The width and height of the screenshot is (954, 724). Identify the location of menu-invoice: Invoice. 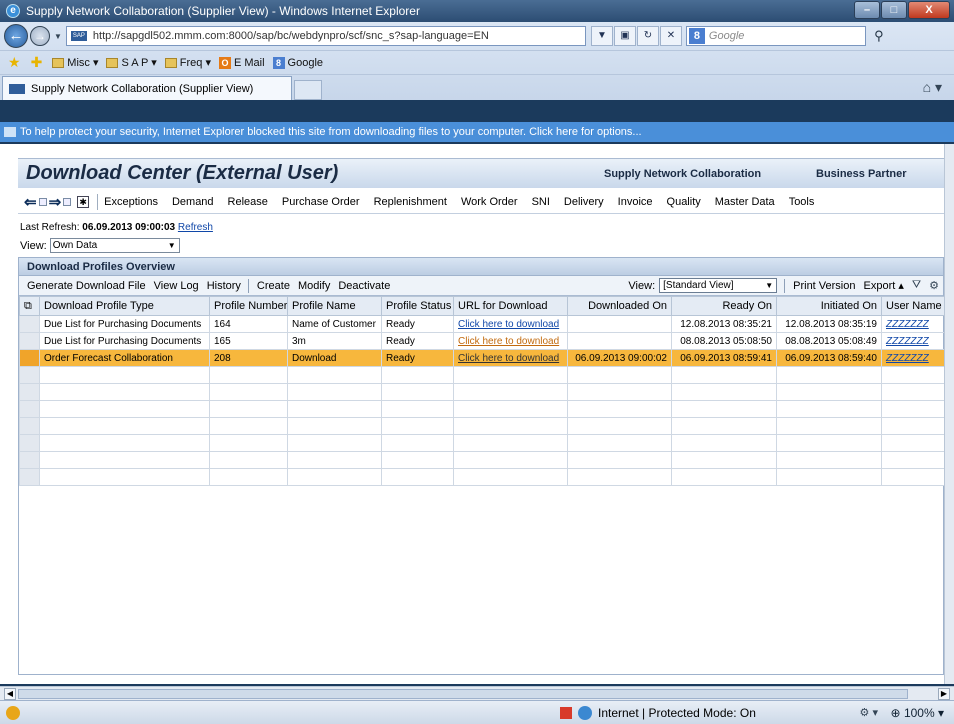
(635, 202).